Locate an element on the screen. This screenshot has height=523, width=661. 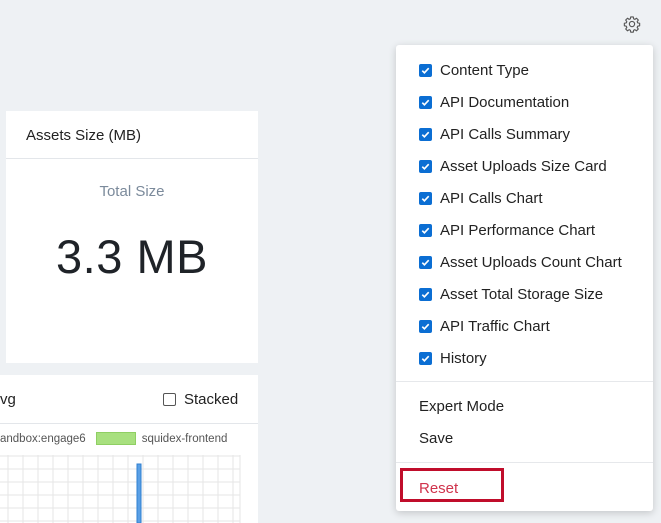
stacked-checkbox: Stacked is located at coordinates (200, 399).